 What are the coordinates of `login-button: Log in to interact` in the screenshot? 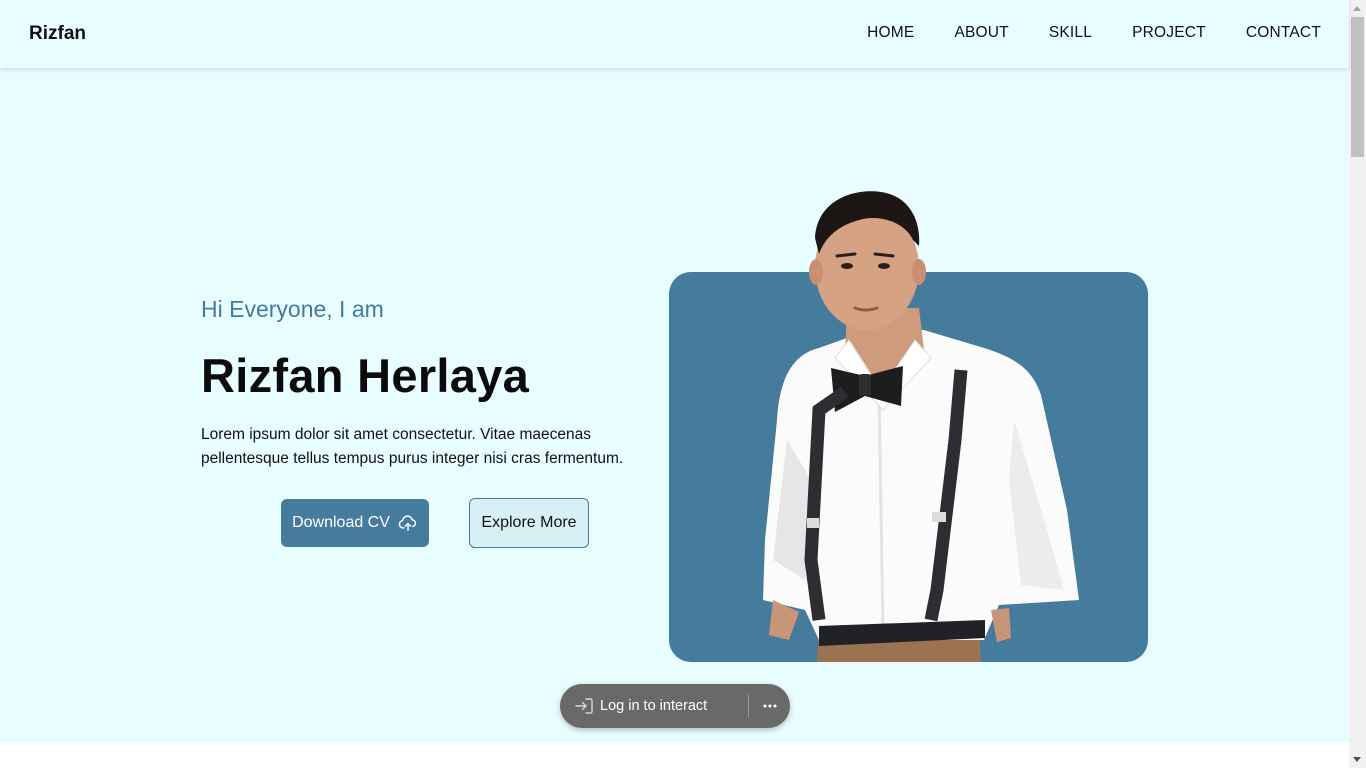 It's located at (654, 706).